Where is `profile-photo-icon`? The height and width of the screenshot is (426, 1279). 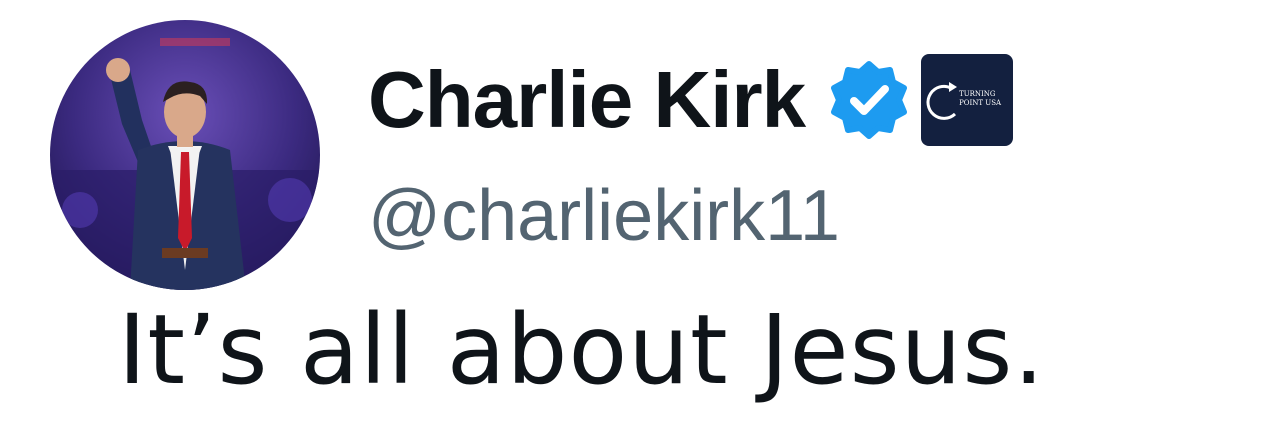
profile-photo-icon is located at coordinates (185, 155).